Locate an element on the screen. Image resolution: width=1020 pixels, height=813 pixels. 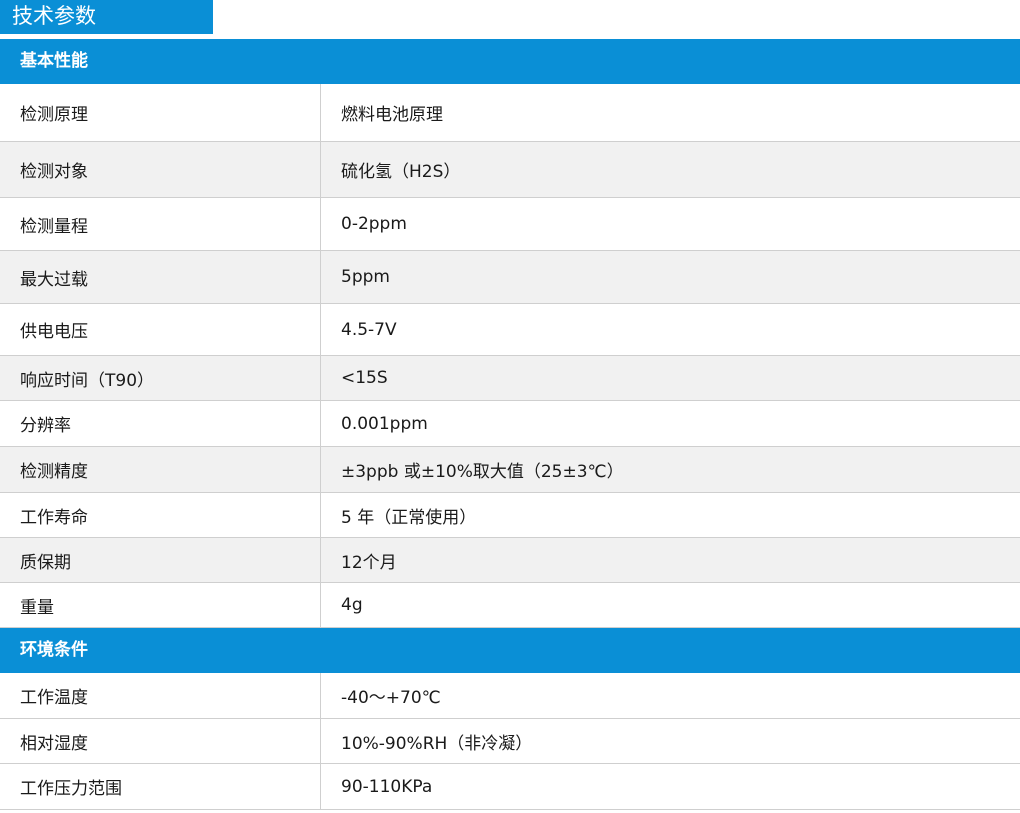
table-row: 重量 4g is located at coordinates (510, 605).